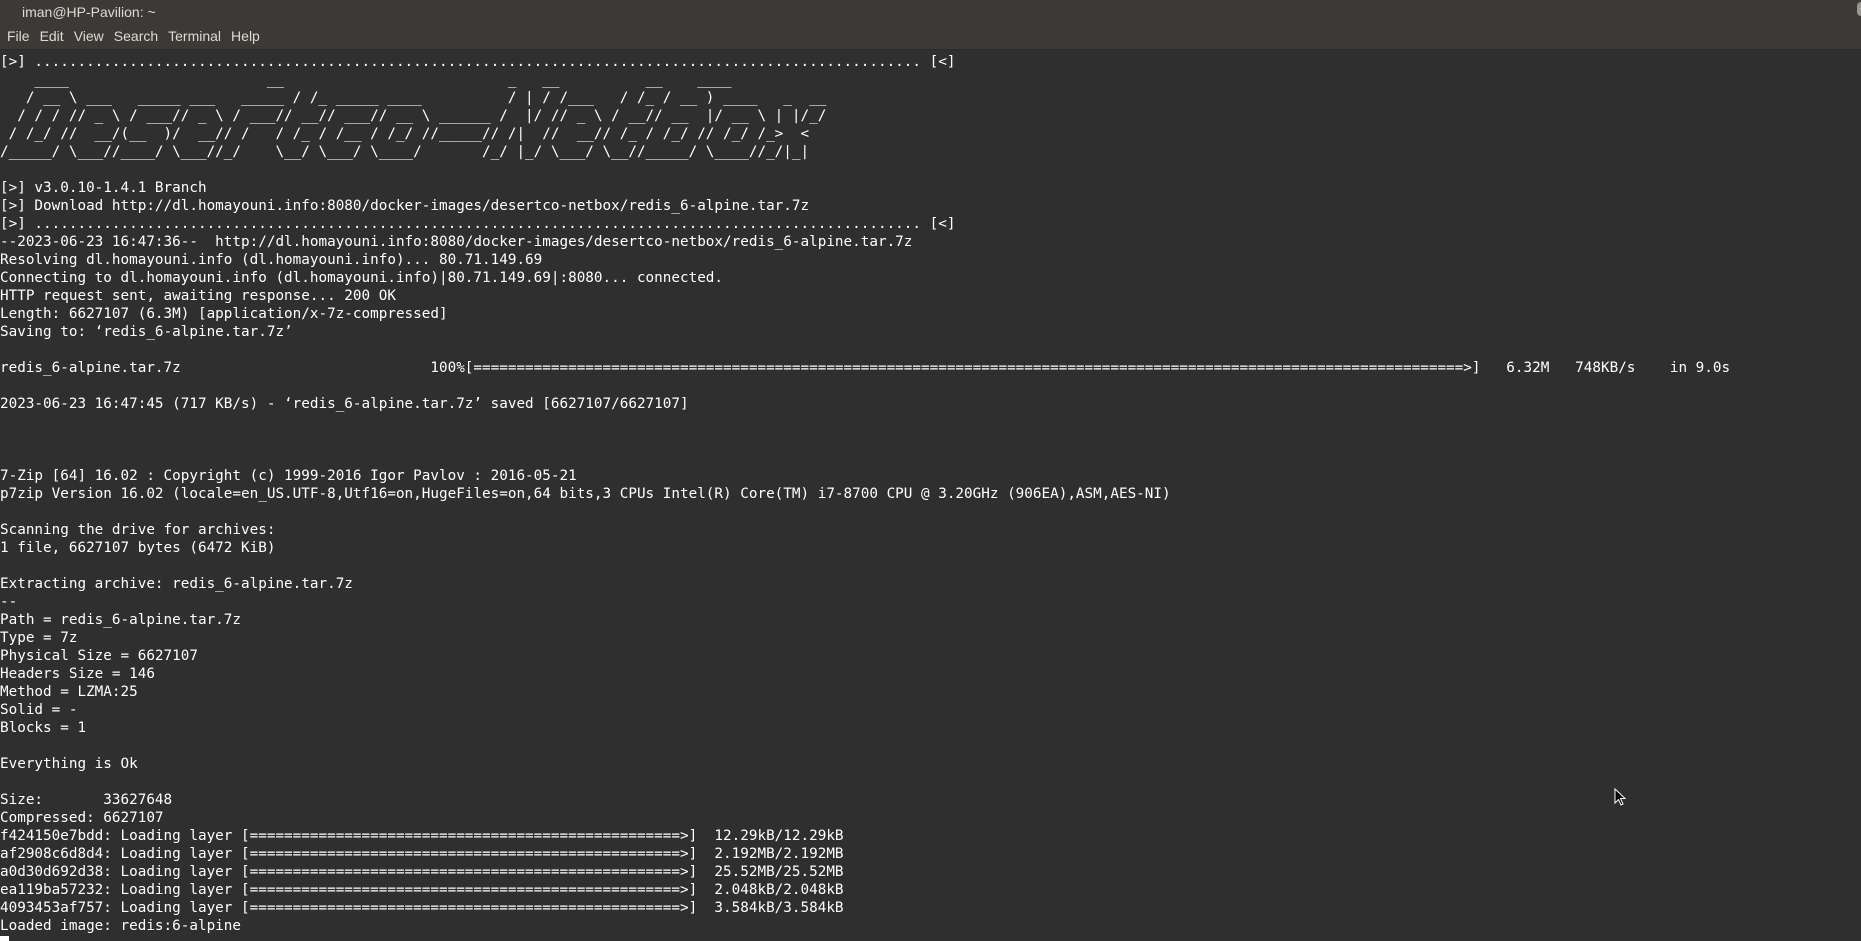  Describe the element at coordinates (121, 620) in the screenshot. I see `terminal-line: Path = redis_6-alpine.tar.7z` at that location.